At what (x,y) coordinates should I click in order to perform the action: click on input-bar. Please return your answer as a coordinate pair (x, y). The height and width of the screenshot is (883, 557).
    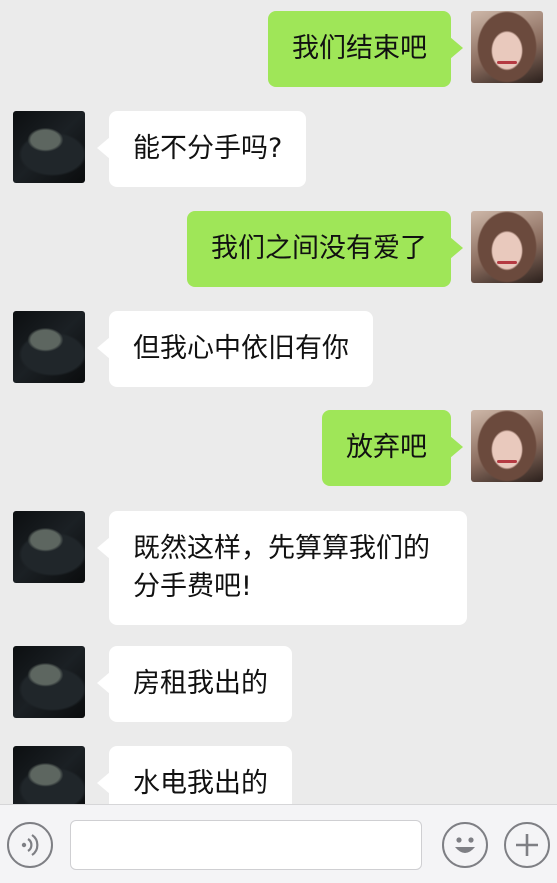
    Looking at the image, I should click on (278, 843).